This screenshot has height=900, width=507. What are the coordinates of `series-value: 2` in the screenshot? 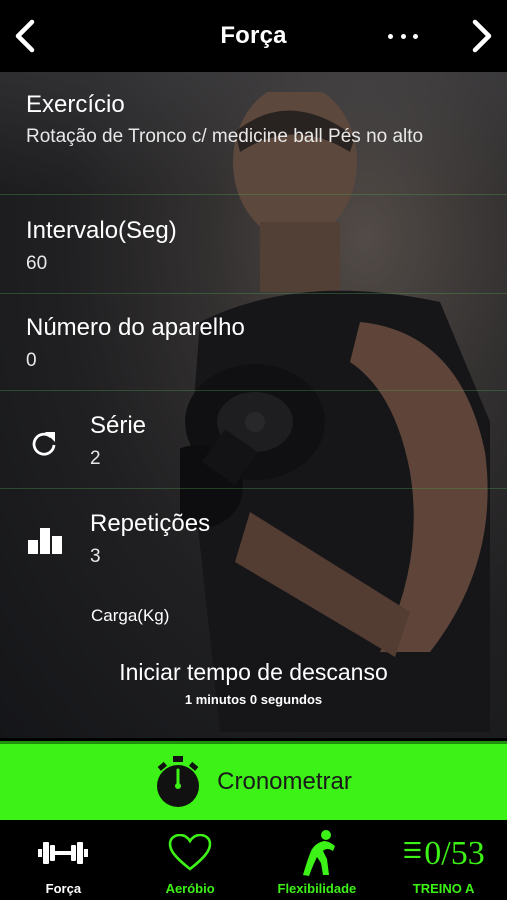 It's located at (95, 458).